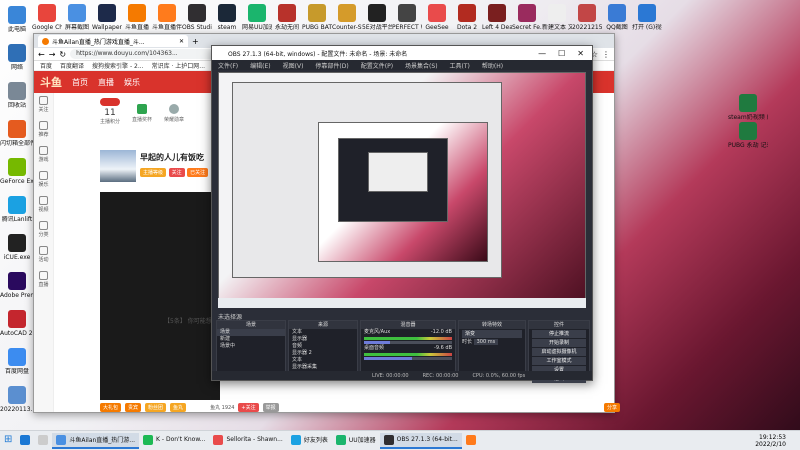 This screenshot has height=450, width=800. I want to click on left-nav-item: 活动, so click(43, 255).